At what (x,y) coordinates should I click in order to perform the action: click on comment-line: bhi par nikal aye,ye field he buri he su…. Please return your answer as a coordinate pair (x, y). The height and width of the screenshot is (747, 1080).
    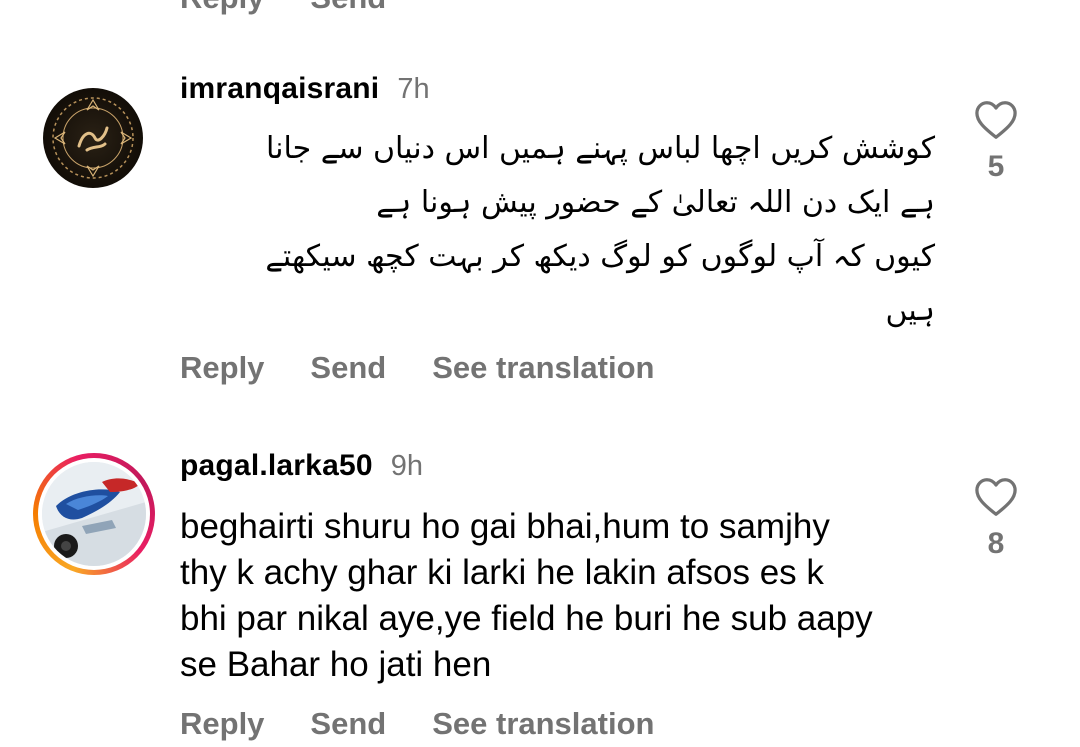
    Looking at the image, I should click on (526, 618).